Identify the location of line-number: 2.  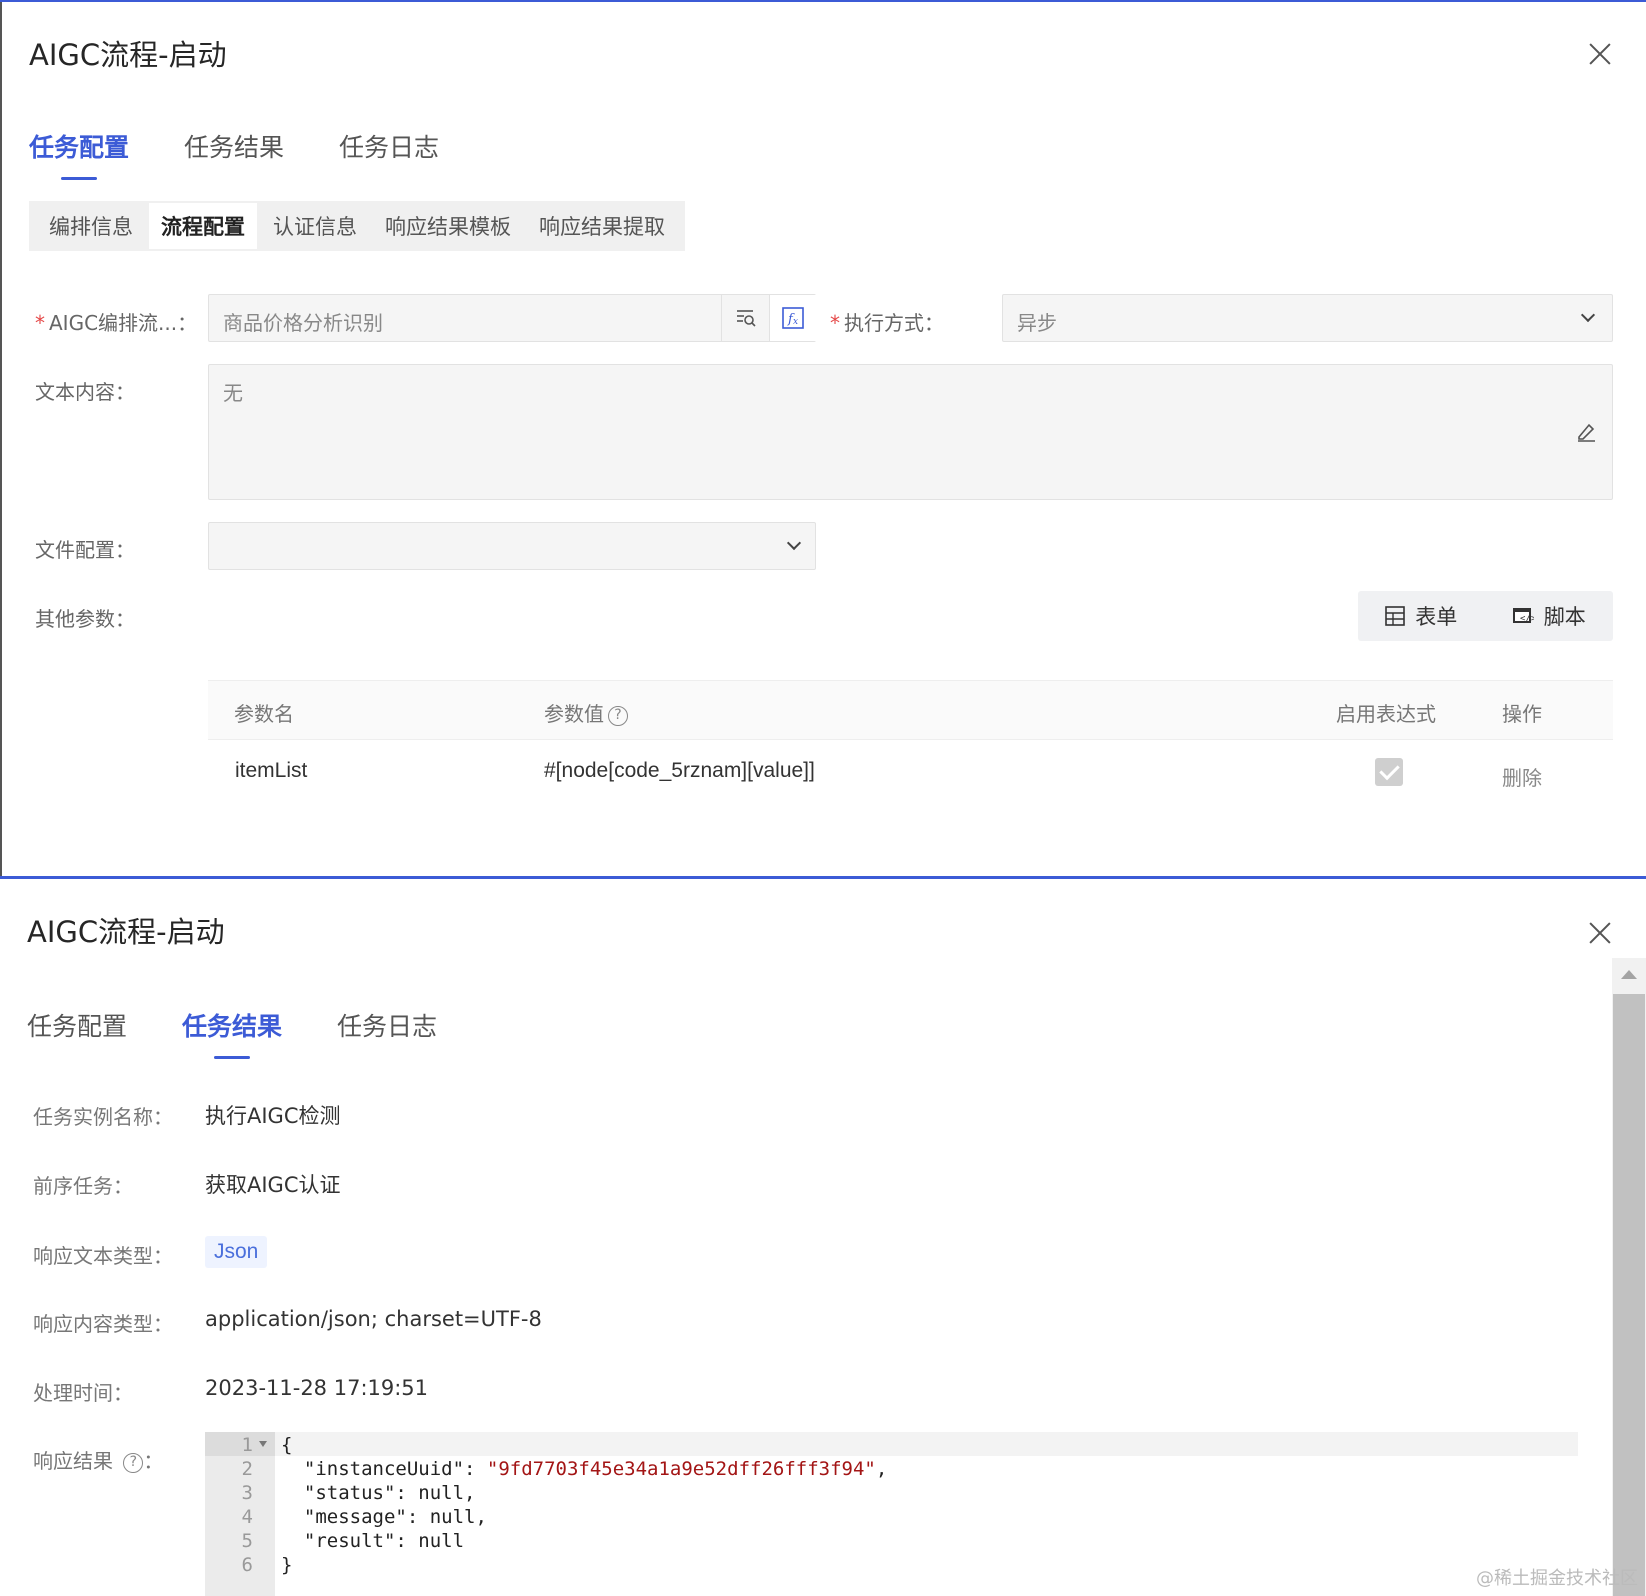
(247, 1469).